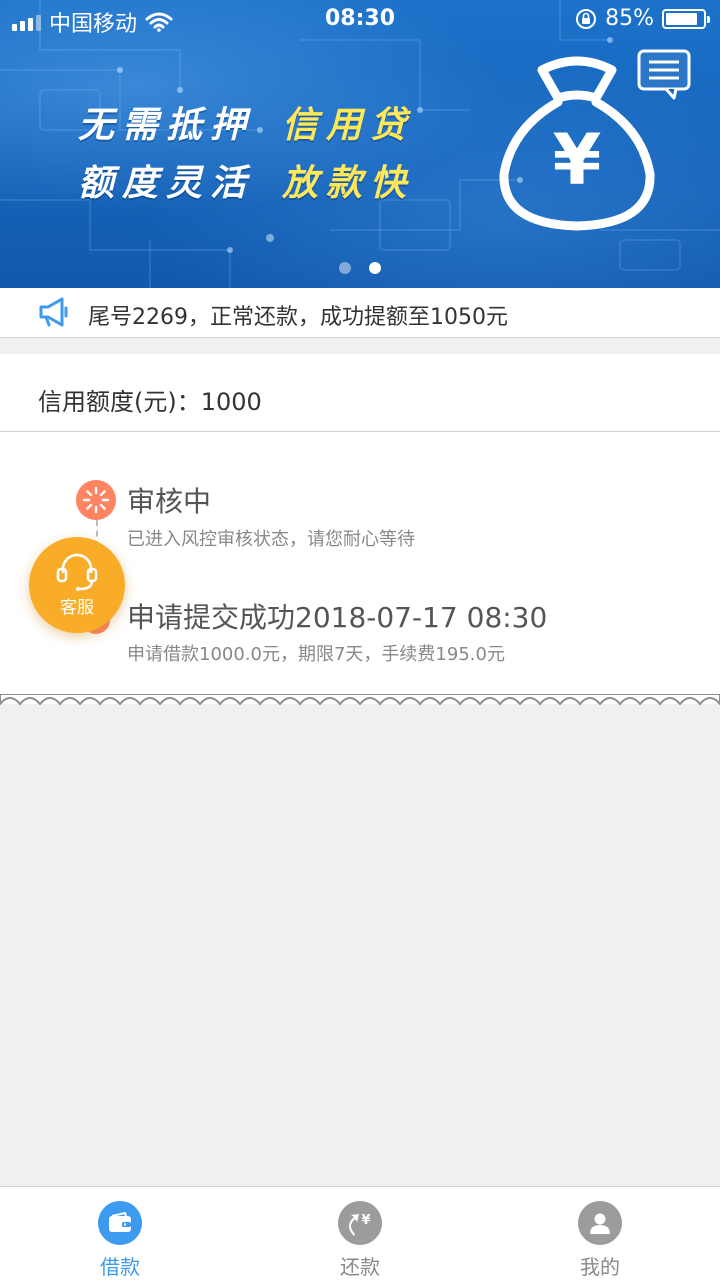  I want to click on tab-borrow: 借款, so click(120, 1233).